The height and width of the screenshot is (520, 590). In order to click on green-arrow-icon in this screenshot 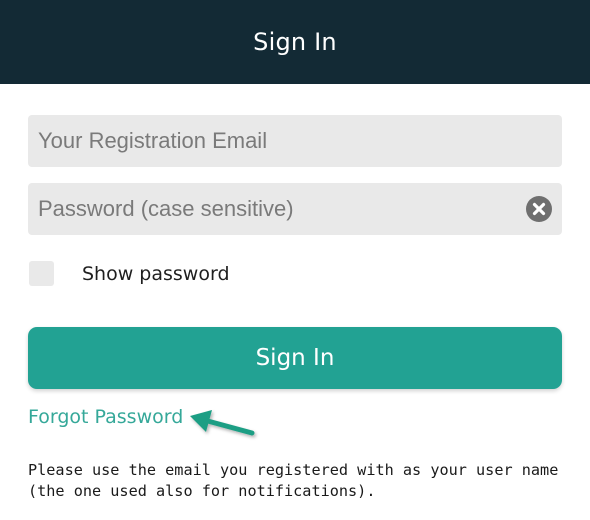, I will do `click(222, 423)`.